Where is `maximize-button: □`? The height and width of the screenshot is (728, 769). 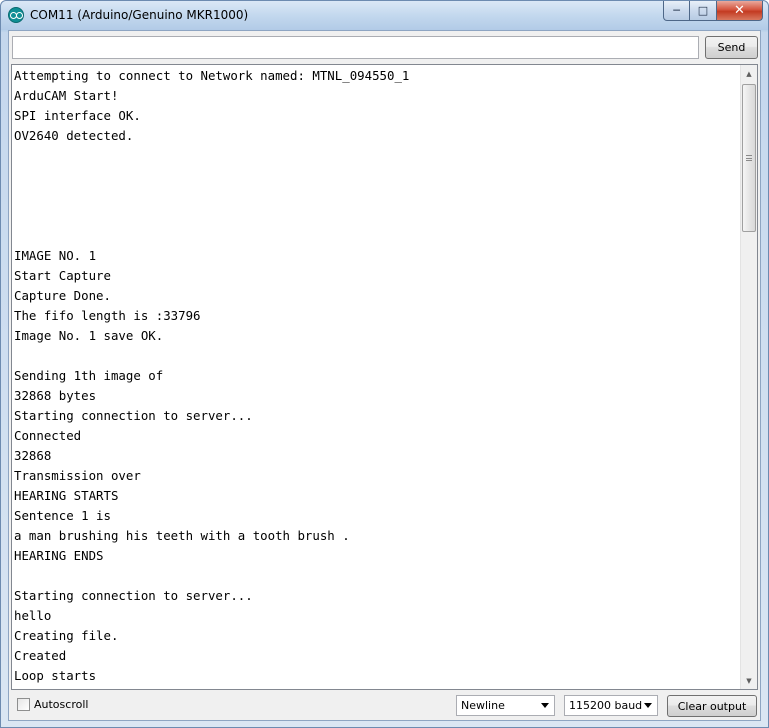
maximize-button: □ is located at coordinates (703, 11).